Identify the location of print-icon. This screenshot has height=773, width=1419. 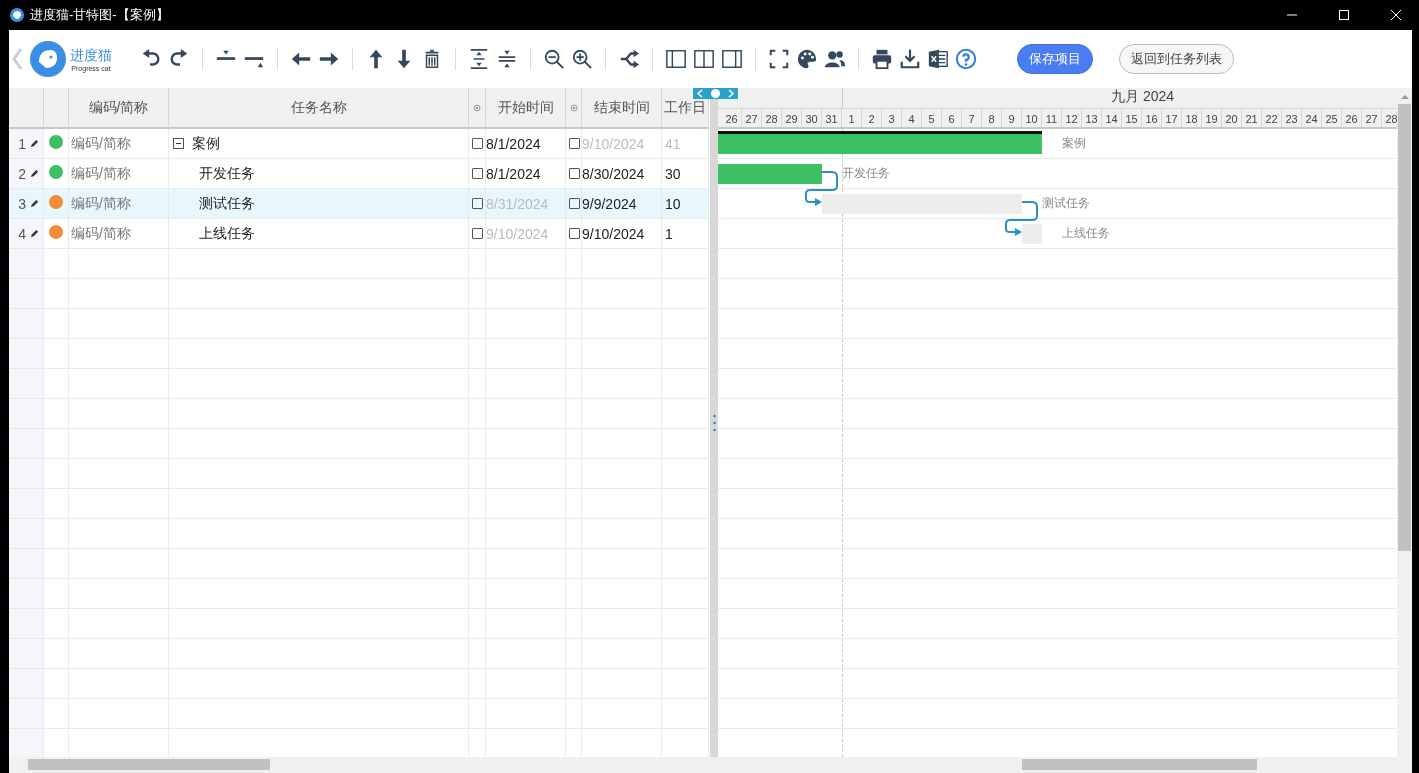
(882, 59).